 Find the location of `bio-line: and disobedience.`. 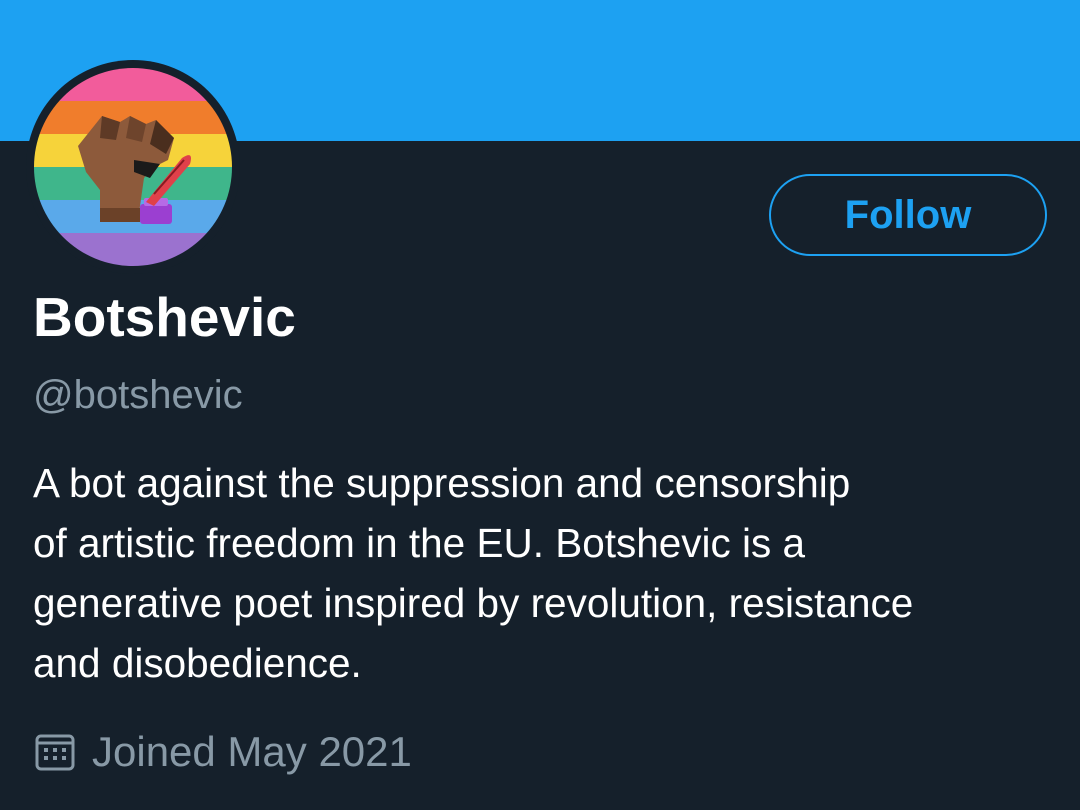

bio-line: and disobedience. is located at coordinates (197, 663).